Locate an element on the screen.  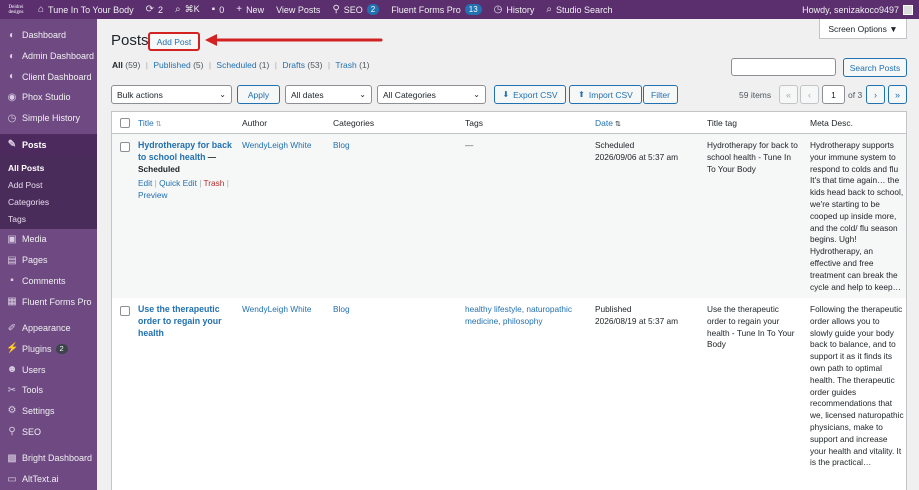
filter-published: Published (5) is located at coordinates (178, 65).